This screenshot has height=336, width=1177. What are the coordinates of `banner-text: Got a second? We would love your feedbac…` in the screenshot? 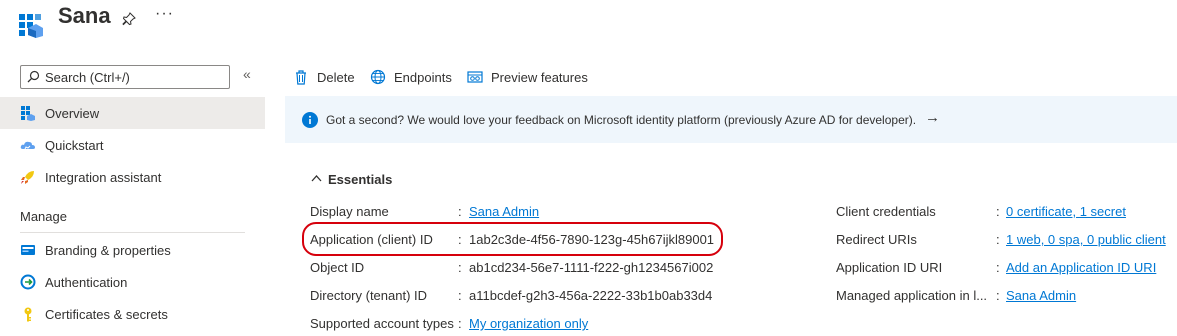 It's located at (621, 120).